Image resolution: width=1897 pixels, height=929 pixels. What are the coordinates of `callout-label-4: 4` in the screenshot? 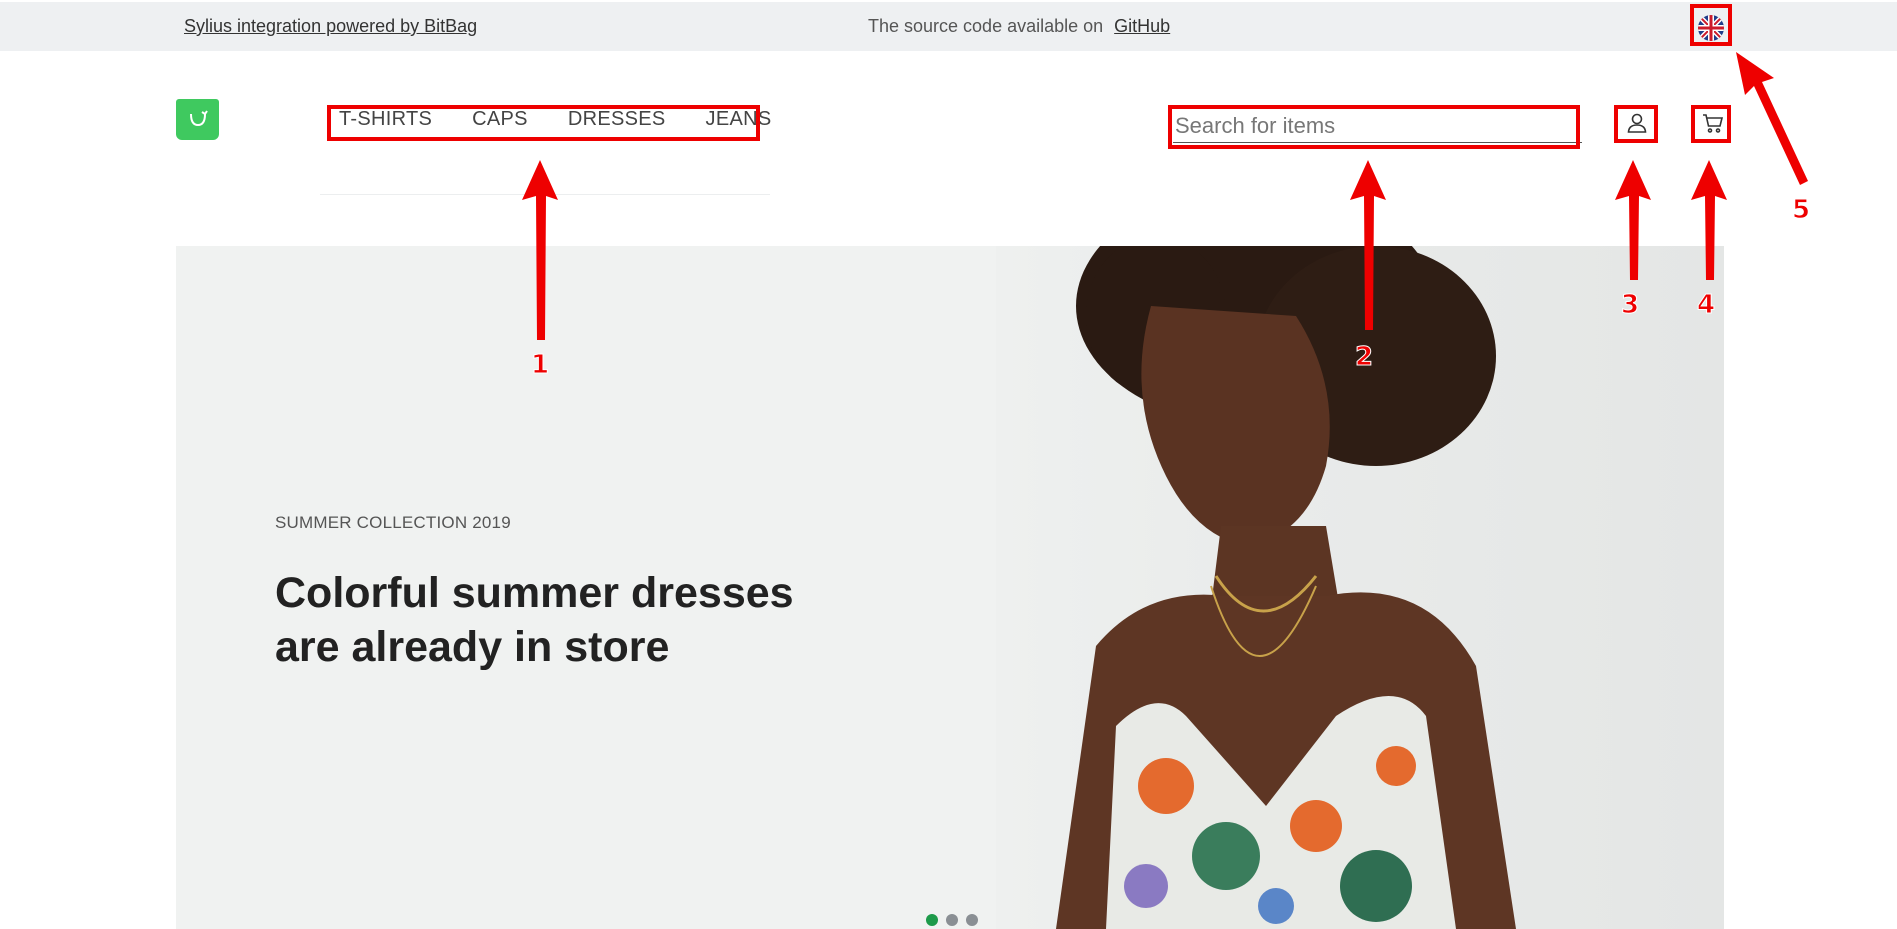 It's located at (1706, 305).